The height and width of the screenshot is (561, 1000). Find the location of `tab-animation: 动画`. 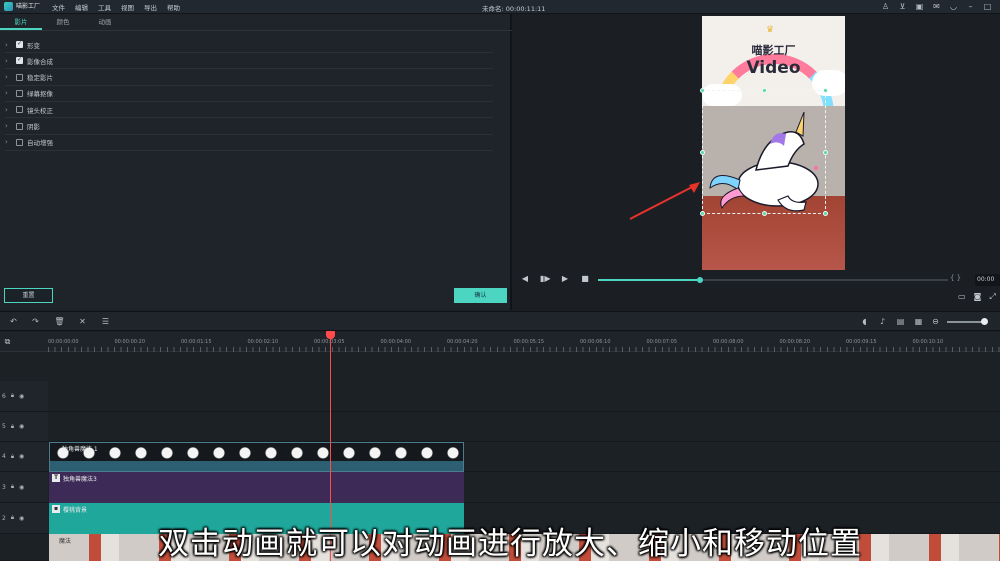

tab-animation: 动画 is located at coordinates (105, 22).